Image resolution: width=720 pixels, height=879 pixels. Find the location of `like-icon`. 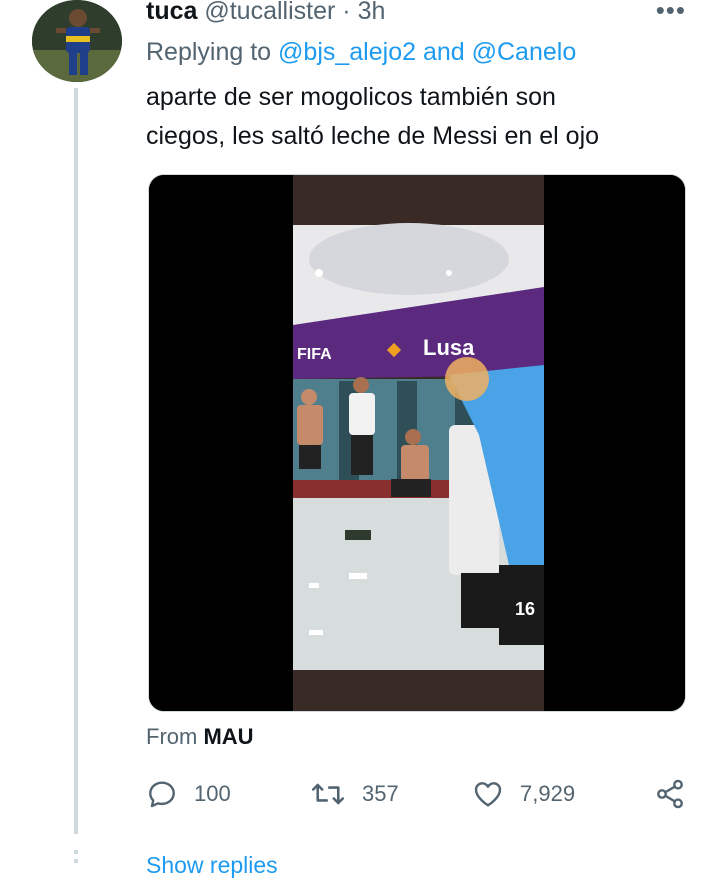

like-icon is located at coordinates (488, 794).